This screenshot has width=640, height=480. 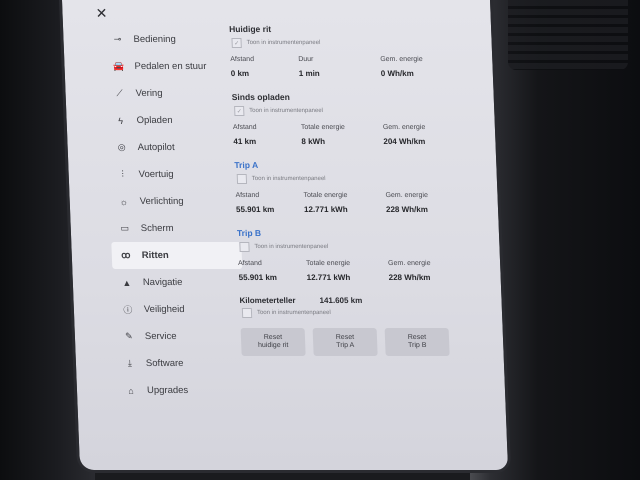 What do you see at coordinates (121, 120) in the screenshot?
I see `bolt-icon: ϟ` at bounding box center [121, 120].